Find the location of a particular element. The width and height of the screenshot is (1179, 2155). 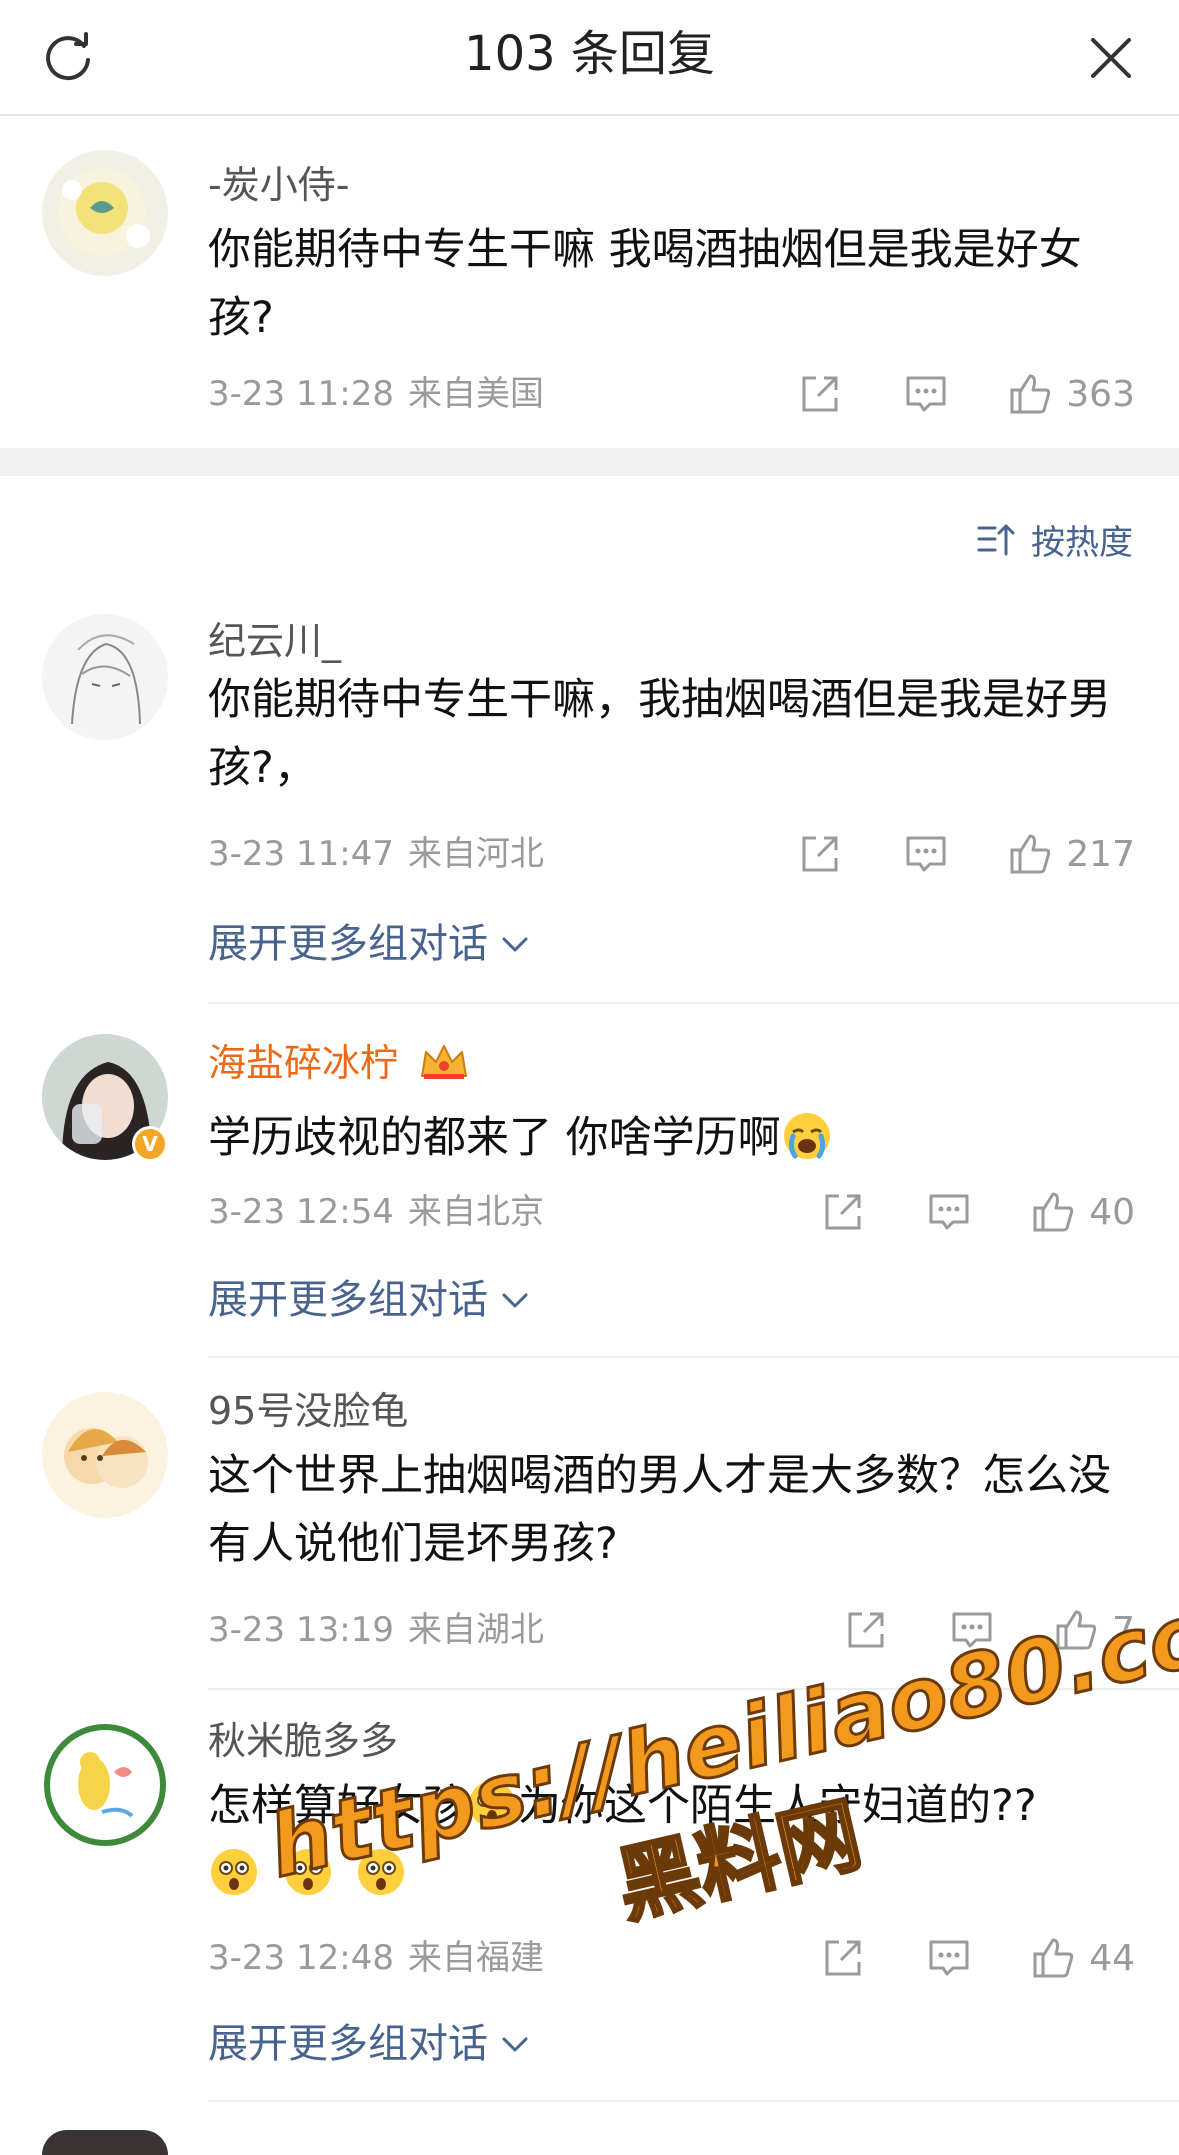

username: 海盐碎冰柠 is located at coordinates (339, 1063).